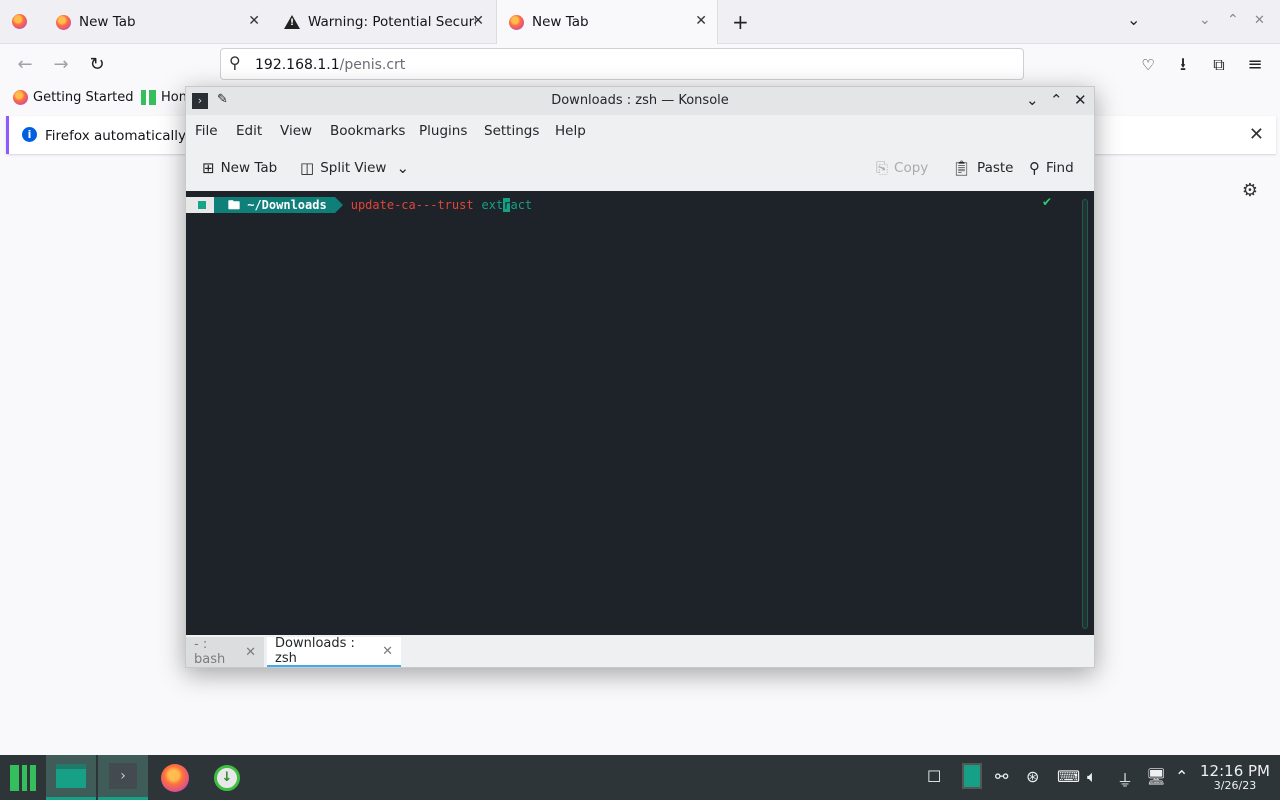  I want to click on downloads-icon: ⭳, so click(1183, 65).